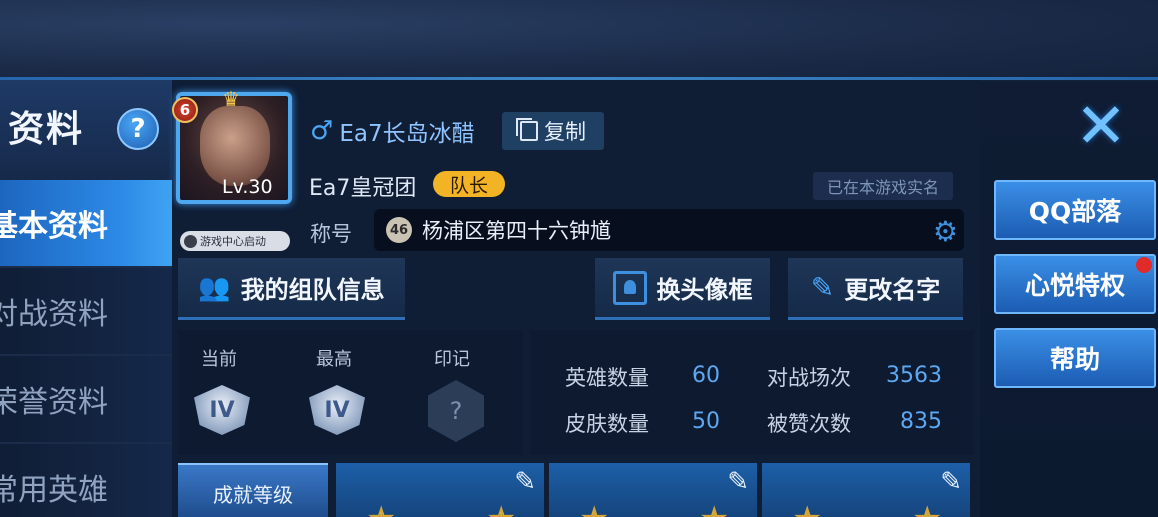 This screenshot has width=1158, height=517. I want to click on male-icon: ♂, so click(322, 131).